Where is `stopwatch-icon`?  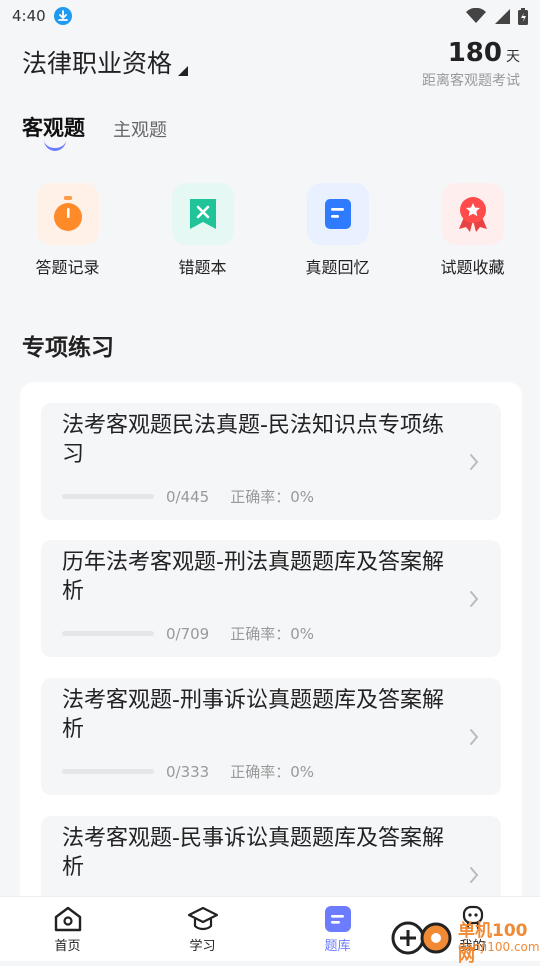 stopwatch-icon is located at coordinates (67, 213).